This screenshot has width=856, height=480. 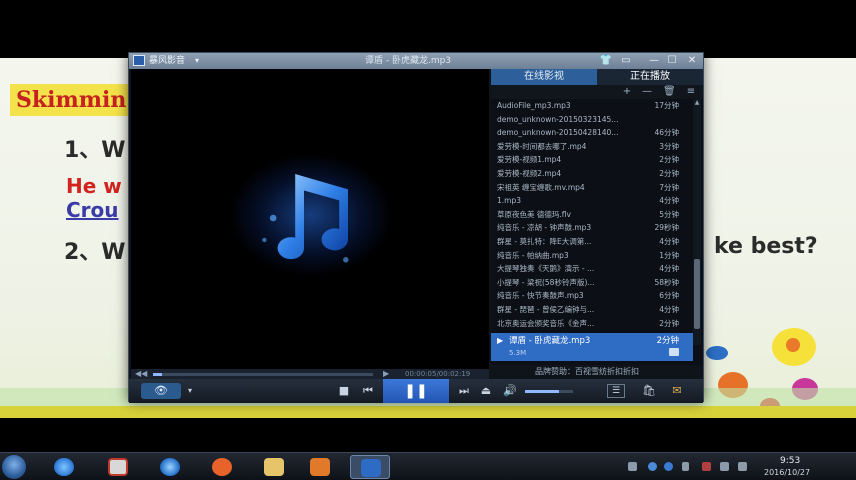 What do you see at coordinates (486, 391) in the screenshot?
I see `open-file-button: ⏏` at bounding box center [486, 391].